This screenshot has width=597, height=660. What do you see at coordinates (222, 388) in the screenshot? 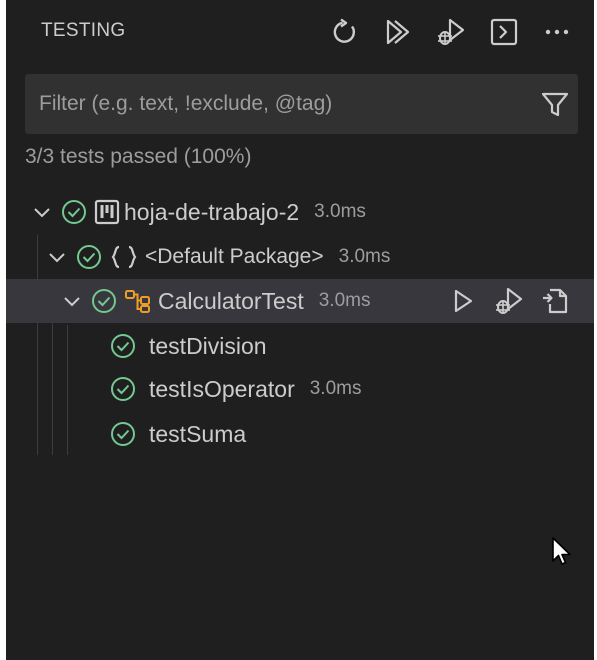
I see `tree-item-label: testIsOperator` at bounding box center [222, 388].